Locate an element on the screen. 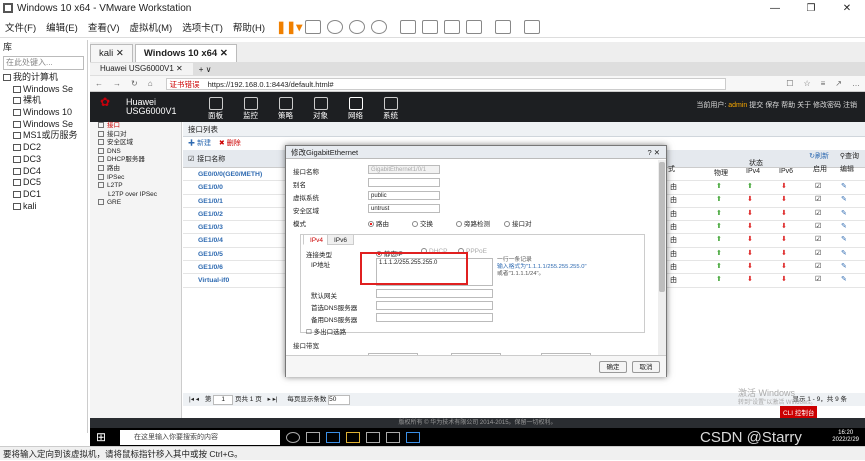 The image size is (865, 461). tree-item-vm: DC1 is located at coordinates (45, 195).